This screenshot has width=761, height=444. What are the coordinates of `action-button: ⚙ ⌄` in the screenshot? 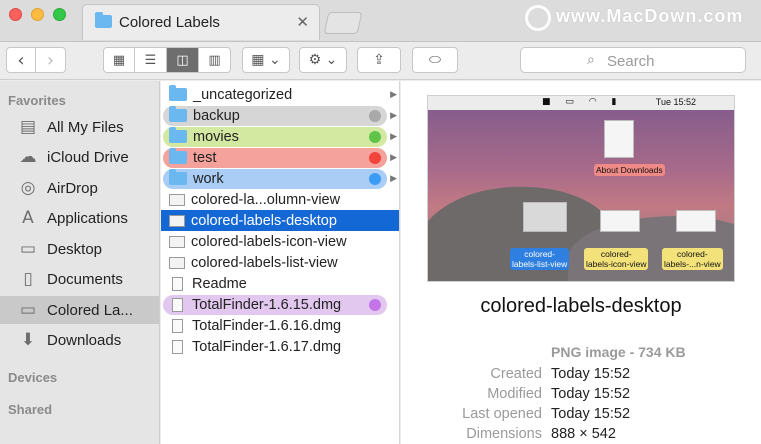 It's located at (323, 60).